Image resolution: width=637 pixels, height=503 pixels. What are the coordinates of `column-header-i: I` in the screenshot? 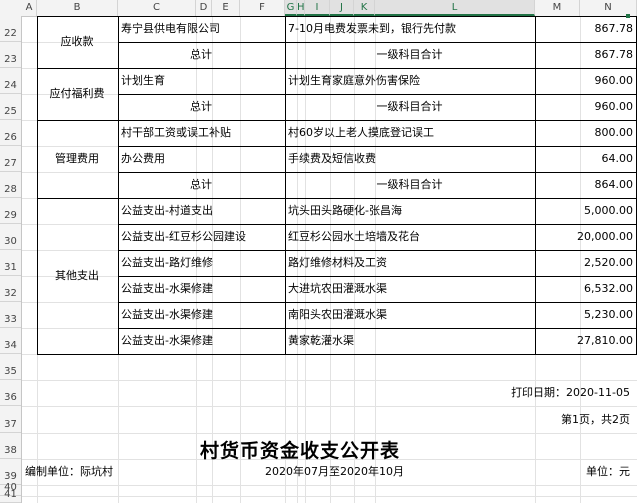 It's located at (317, 8).